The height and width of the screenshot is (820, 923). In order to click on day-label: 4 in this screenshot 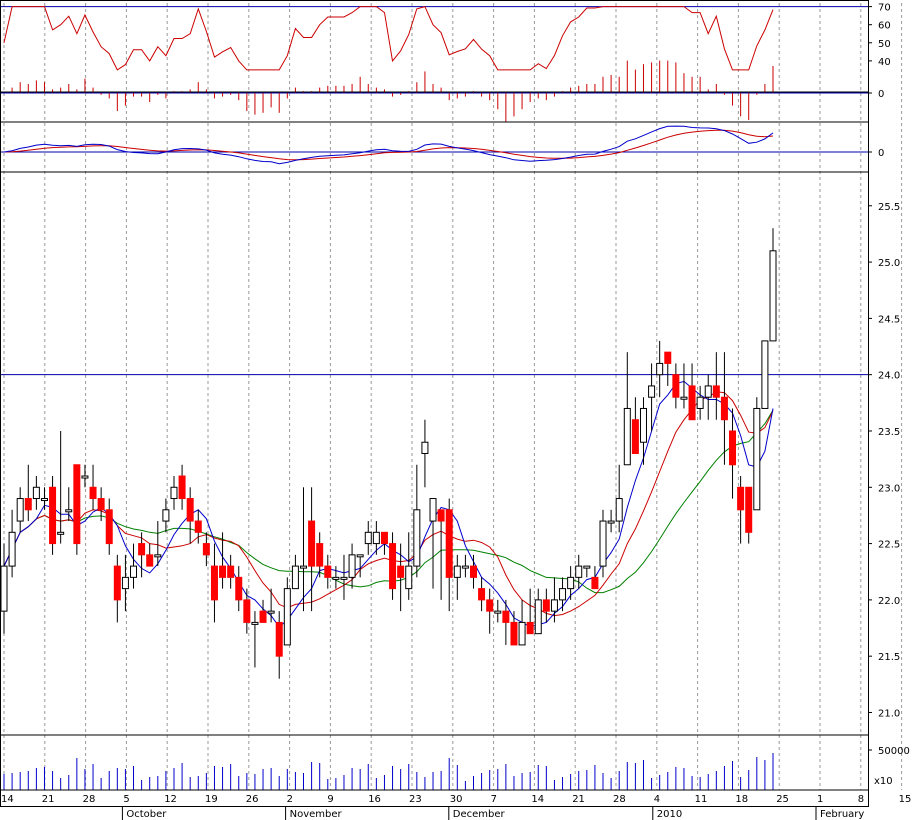, I will do `click(657, 799)`.